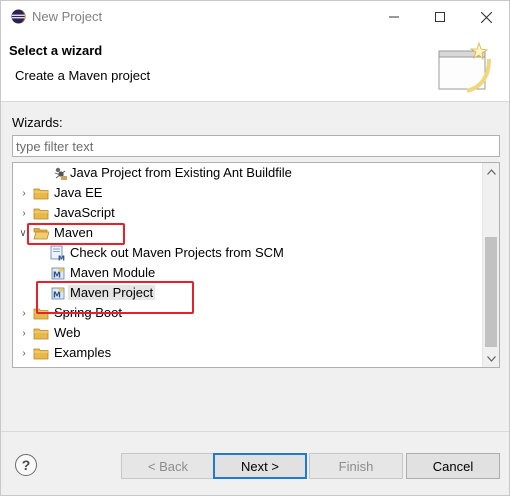 The width and height of the screenshot is (510, 496). I want to click on tree-item-label: JavaScript, so click(84, 212).